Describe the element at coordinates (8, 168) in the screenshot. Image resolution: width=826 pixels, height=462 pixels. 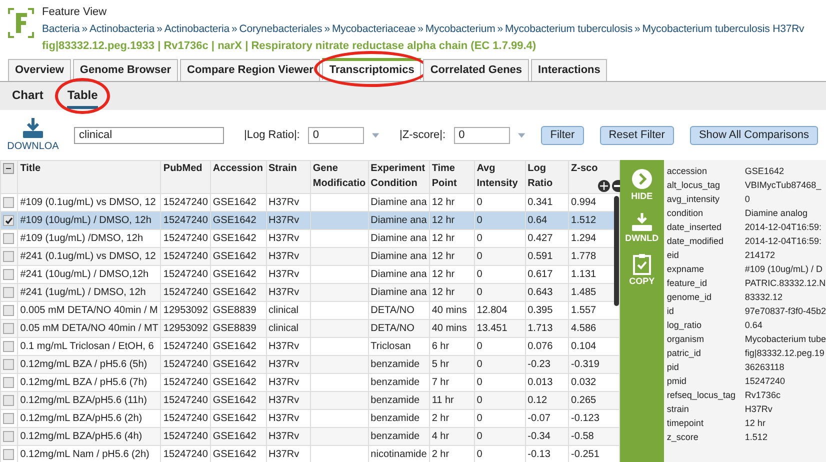
I see `select-all-checkbox` at that location.